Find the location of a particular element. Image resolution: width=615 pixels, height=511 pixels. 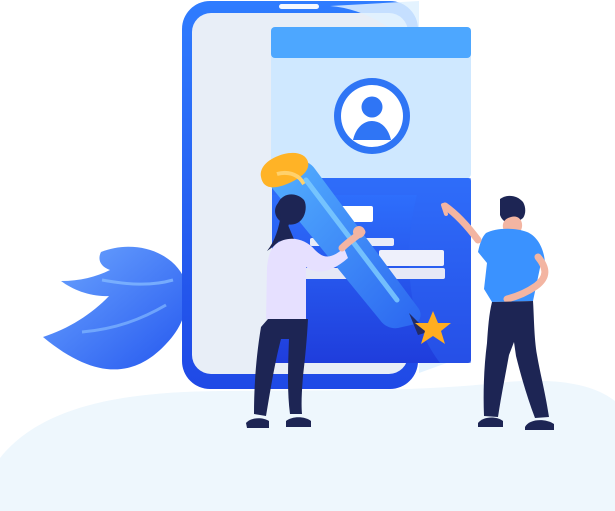

leaf-icon is located at coordinates (115, 308).